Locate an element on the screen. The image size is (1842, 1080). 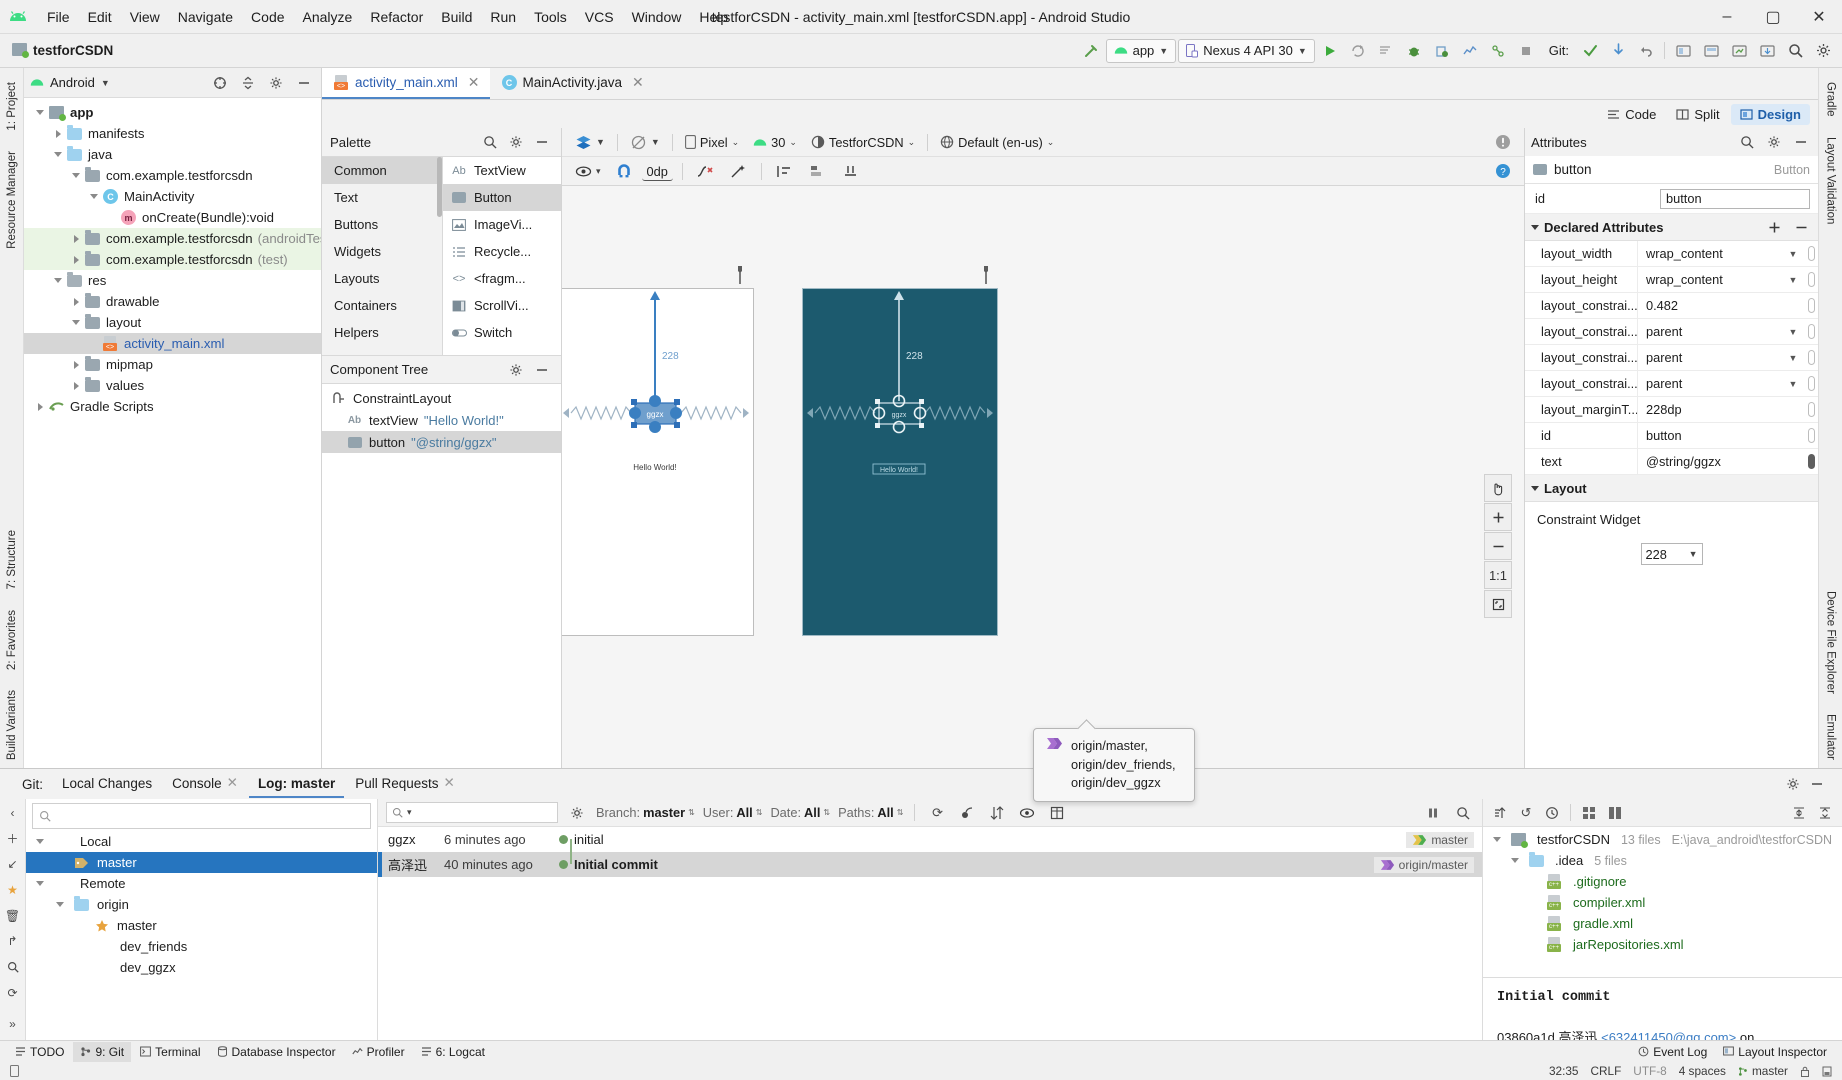
status-tab-todo: TODO is located at coordinates (39, 1052).